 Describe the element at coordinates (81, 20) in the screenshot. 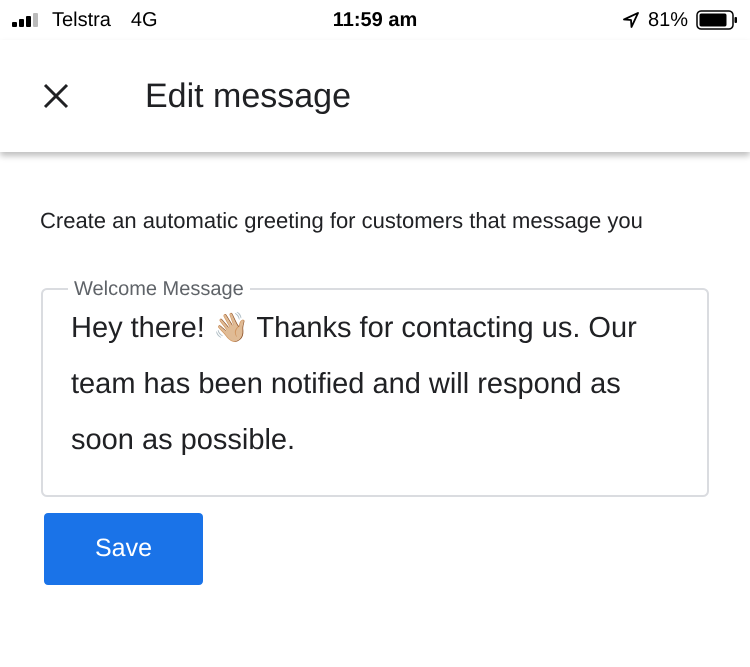

I see `carrier-name: Telstra` at that location.